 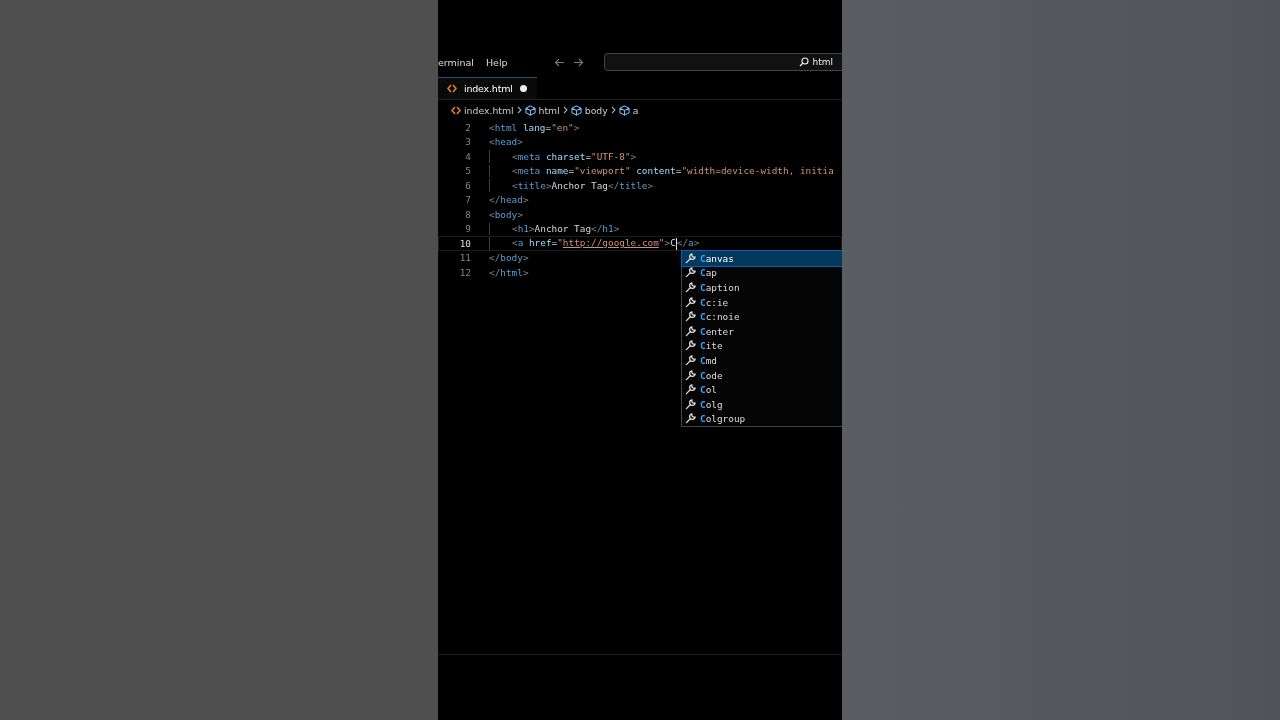 What do you see at coordinates (468, 214) in the screenshot?
I see `line-number: 8` at bounding box center [468, 214].